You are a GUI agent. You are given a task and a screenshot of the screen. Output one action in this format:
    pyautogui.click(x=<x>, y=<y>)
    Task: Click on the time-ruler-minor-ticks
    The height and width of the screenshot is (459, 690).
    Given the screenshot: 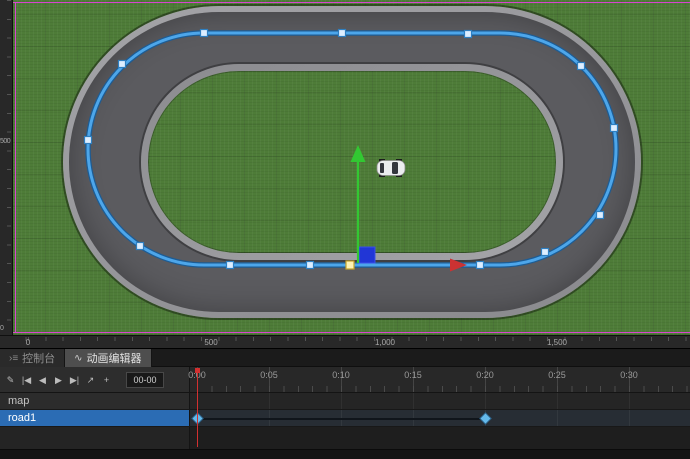 What is the action you would take?
    pyautogui.click(x=440, y=389)
    